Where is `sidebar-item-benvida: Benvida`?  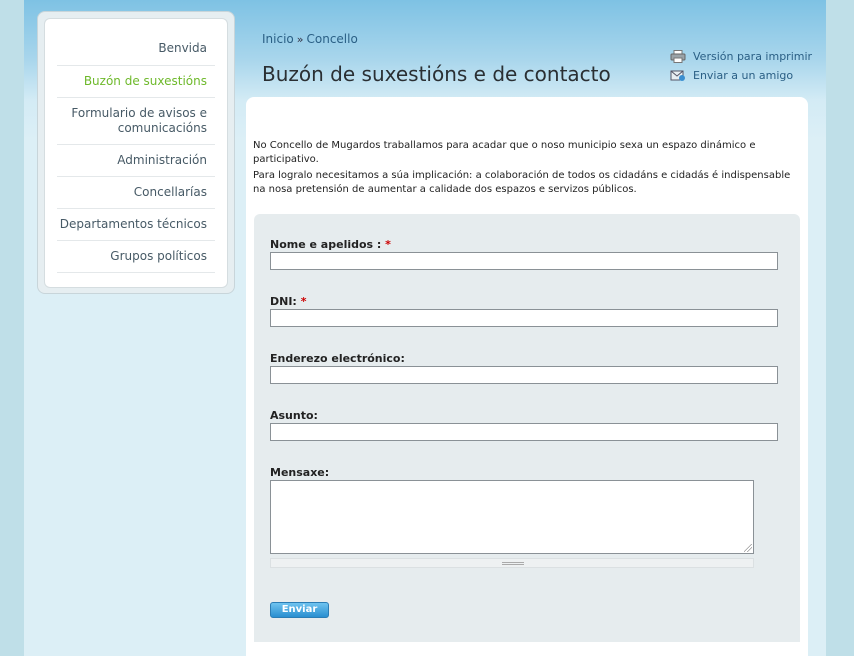 sidebar-item-benvida: Benvida is located at coordinates (136, 52).